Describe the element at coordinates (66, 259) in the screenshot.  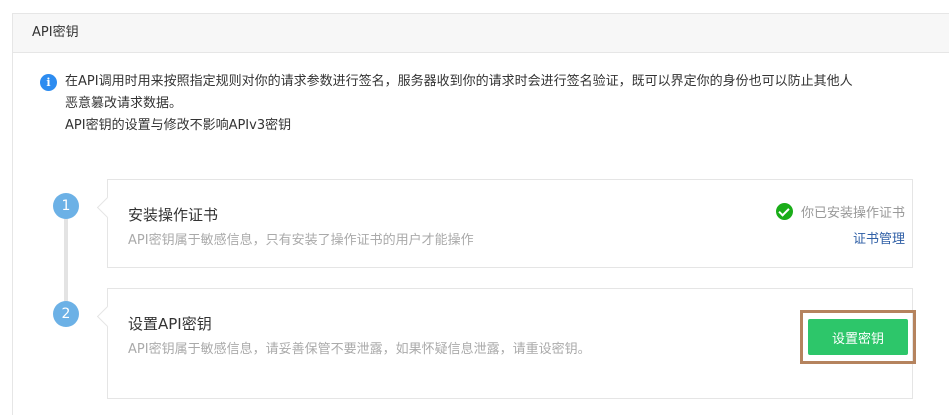
I see `steps-connector` at that location.